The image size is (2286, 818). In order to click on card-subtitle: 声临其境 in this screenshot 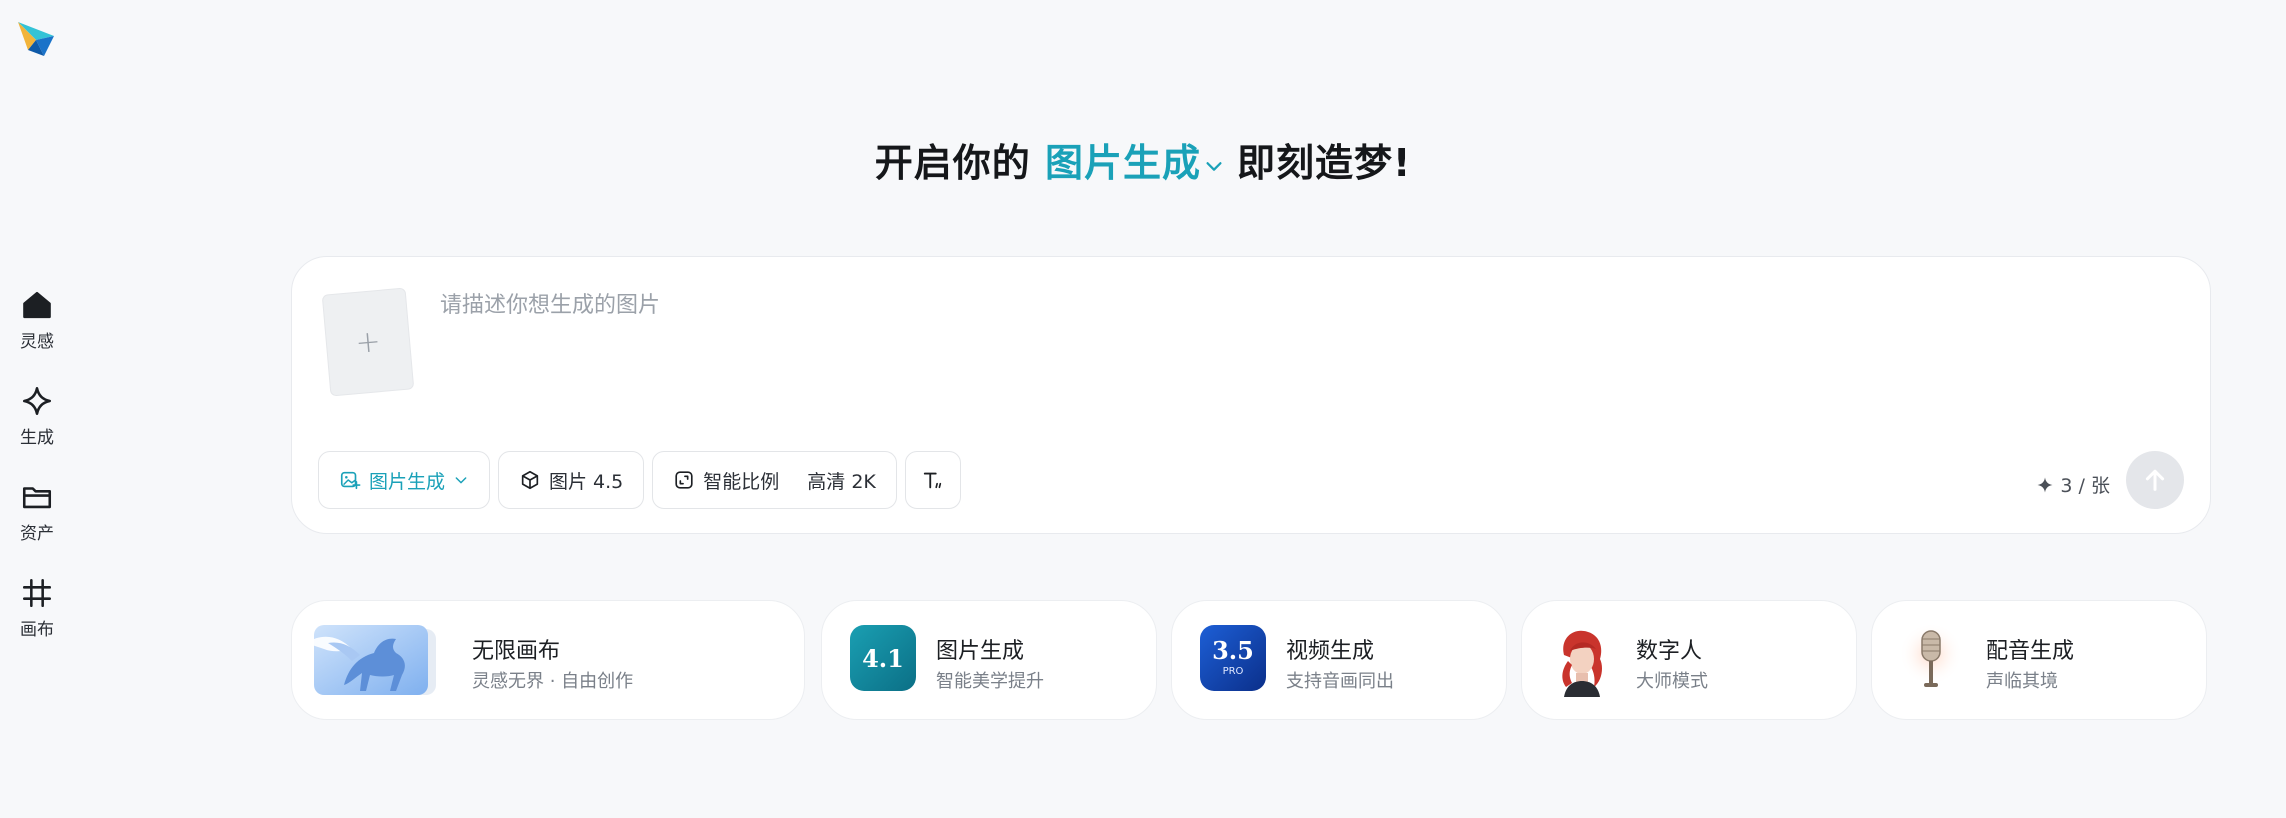, I will do `click(2022, 681)`.